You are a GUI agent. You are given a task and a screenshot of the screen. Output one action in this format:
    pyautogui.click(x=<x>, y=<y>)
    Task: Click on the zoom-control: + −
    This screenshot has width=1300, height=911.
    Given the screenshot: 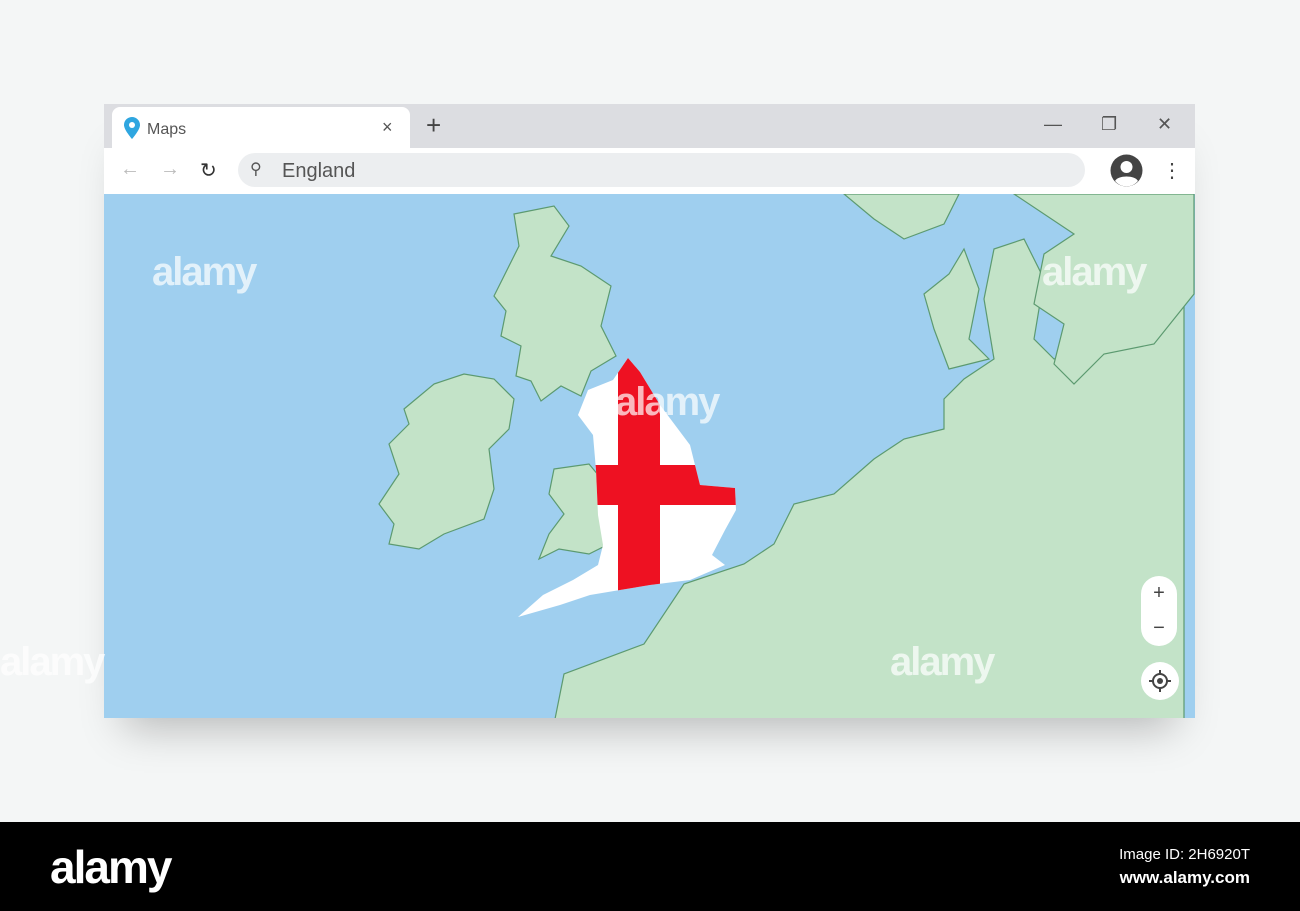 What is the action you would take?
    pyautogui.click(x=1159, y=611)
    